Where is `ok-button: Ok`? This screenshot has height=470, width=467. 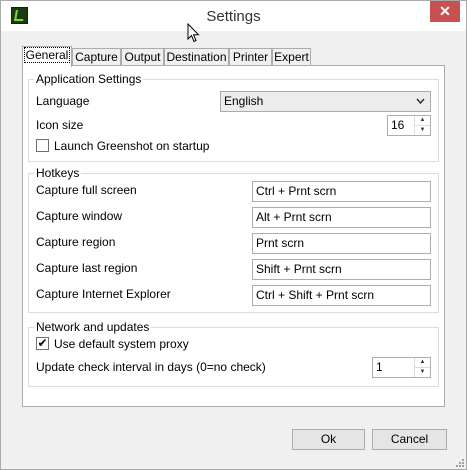
ok-button: Ok is located at coordinates (328, 439).